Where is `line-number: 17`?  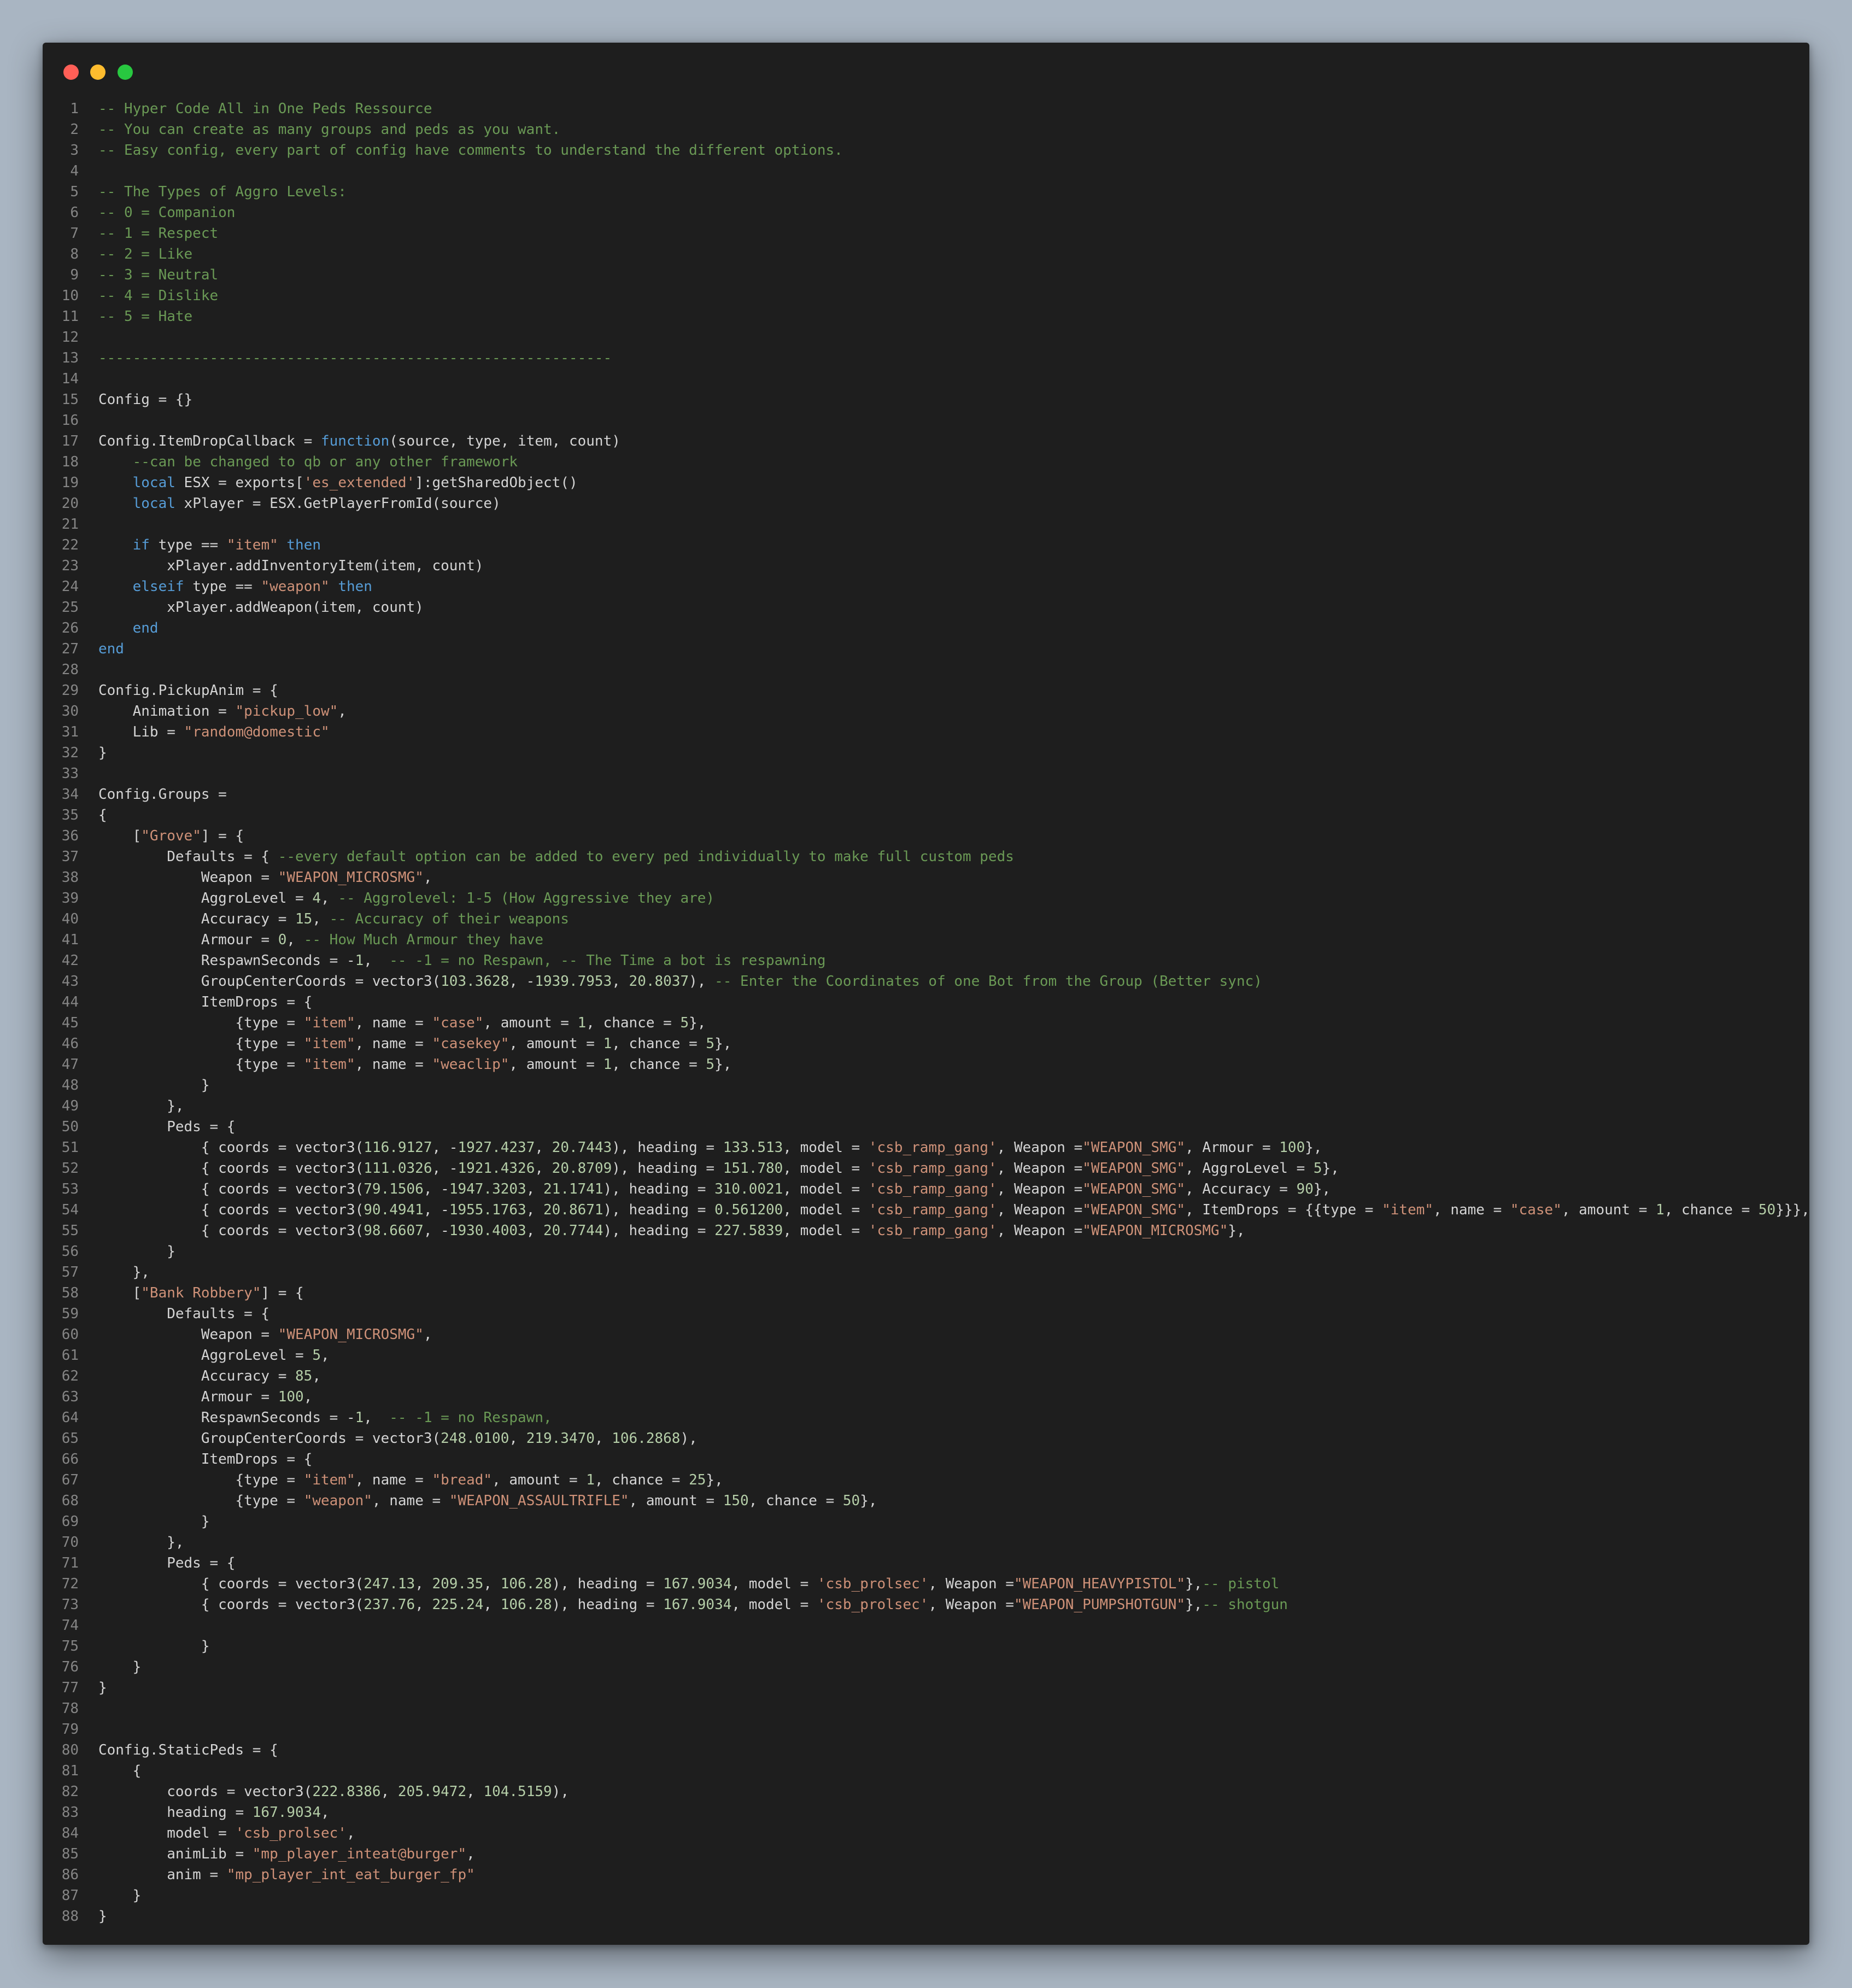 line-number: 17 is located at coordinates (70, 441).